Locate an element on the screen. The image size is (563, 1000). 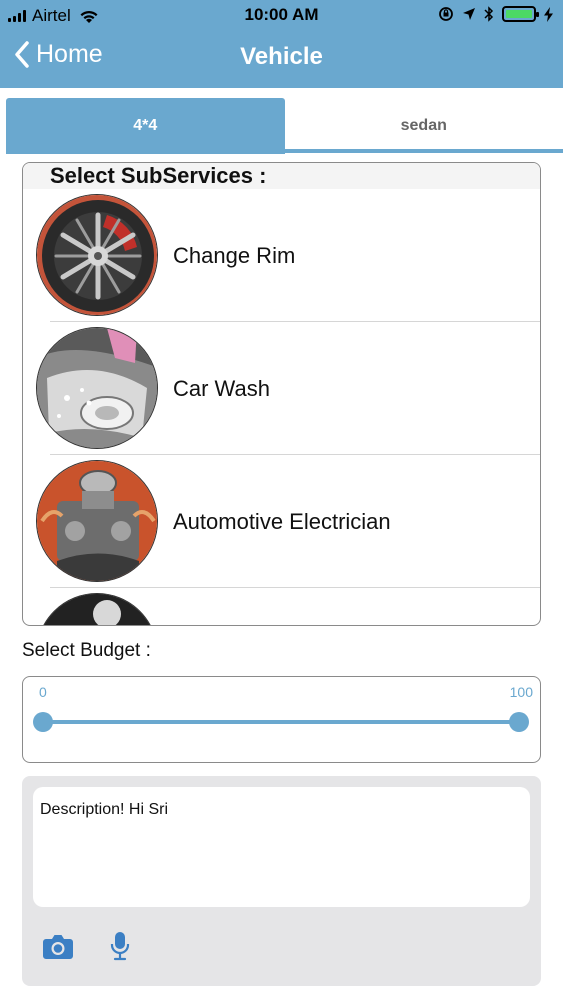
slider-track is located at coordinates (281, 722).